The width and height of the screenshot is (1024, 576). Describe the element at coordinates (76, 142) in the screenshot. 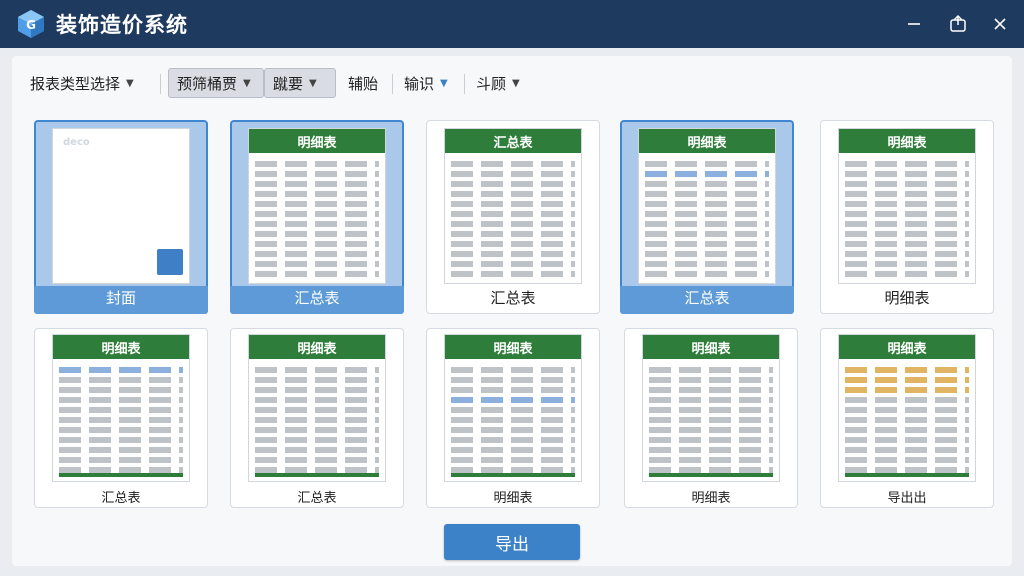

I see `cover-brand: deco` at that location.